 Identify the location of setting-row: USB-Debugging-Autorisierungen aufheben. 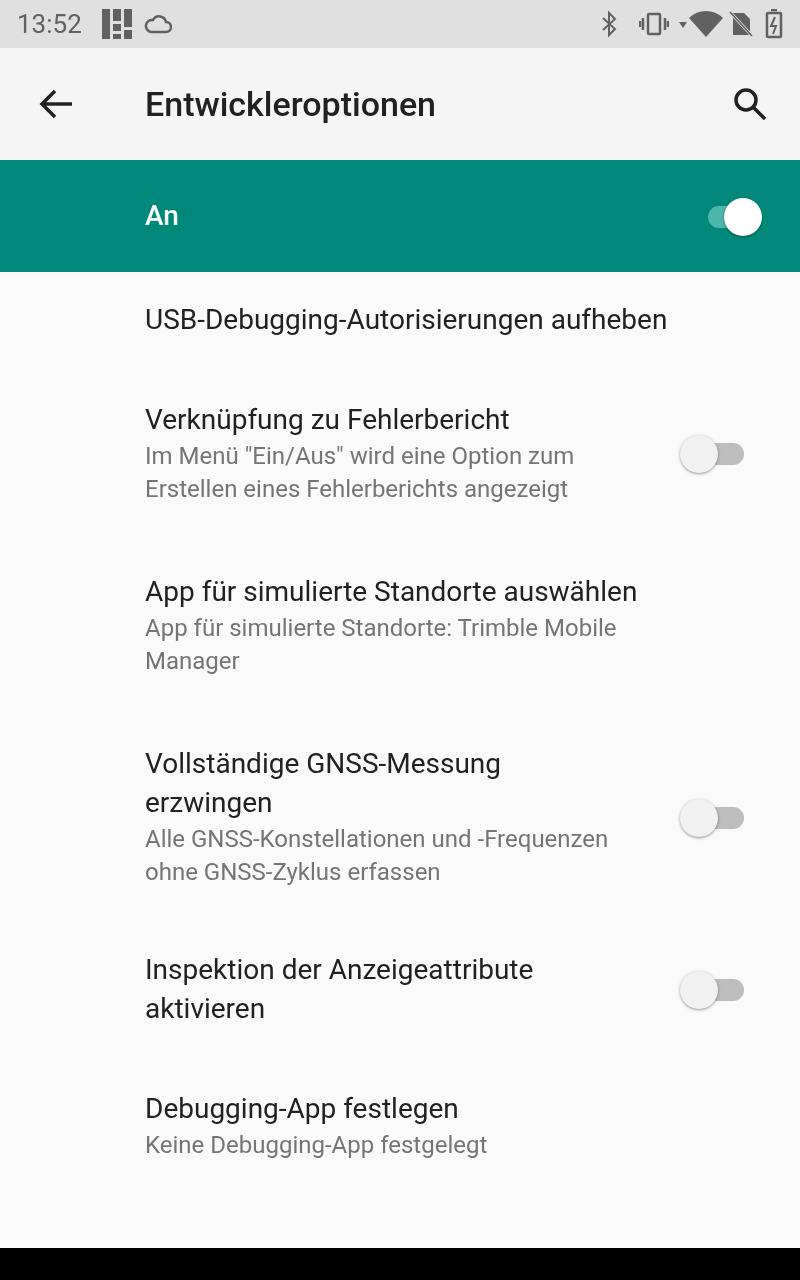
(400, 319).